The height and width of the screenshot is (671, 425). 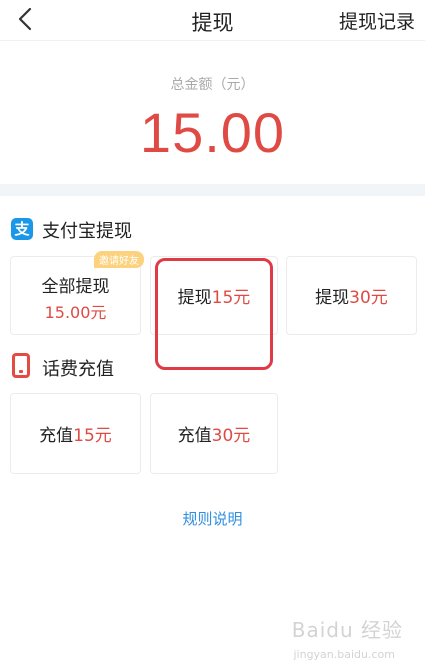 I want to click on withdraw-all-amount: 15.00元, so click(x=75, y=312).